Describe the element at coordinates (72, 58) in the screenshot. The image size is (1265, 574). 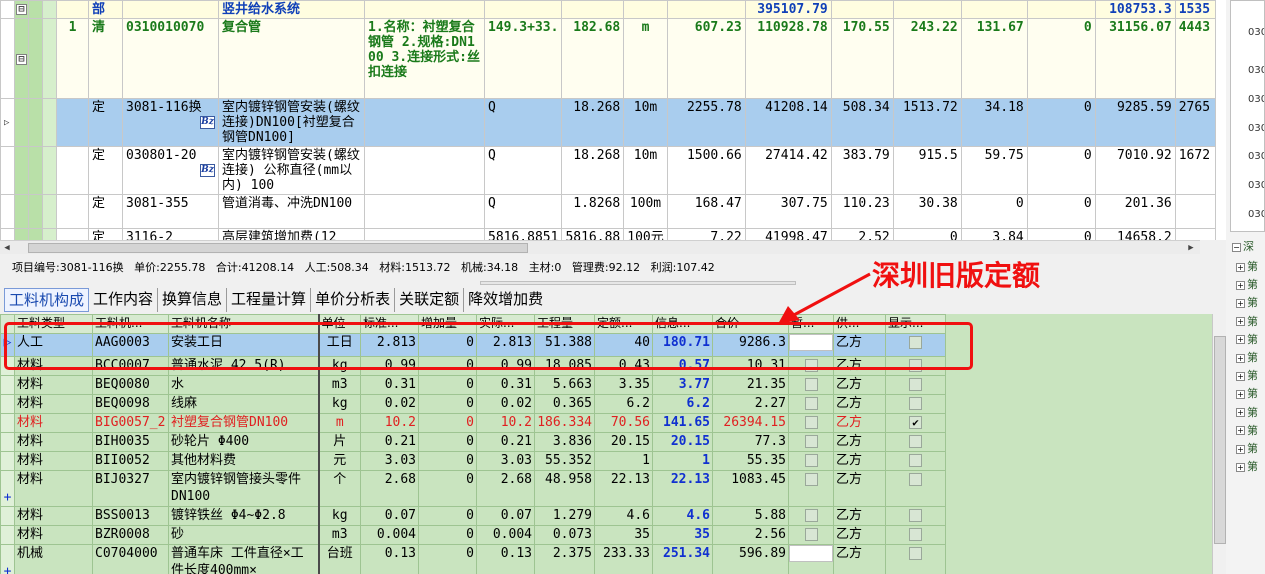
I see `seq-cell: 1` at that location.